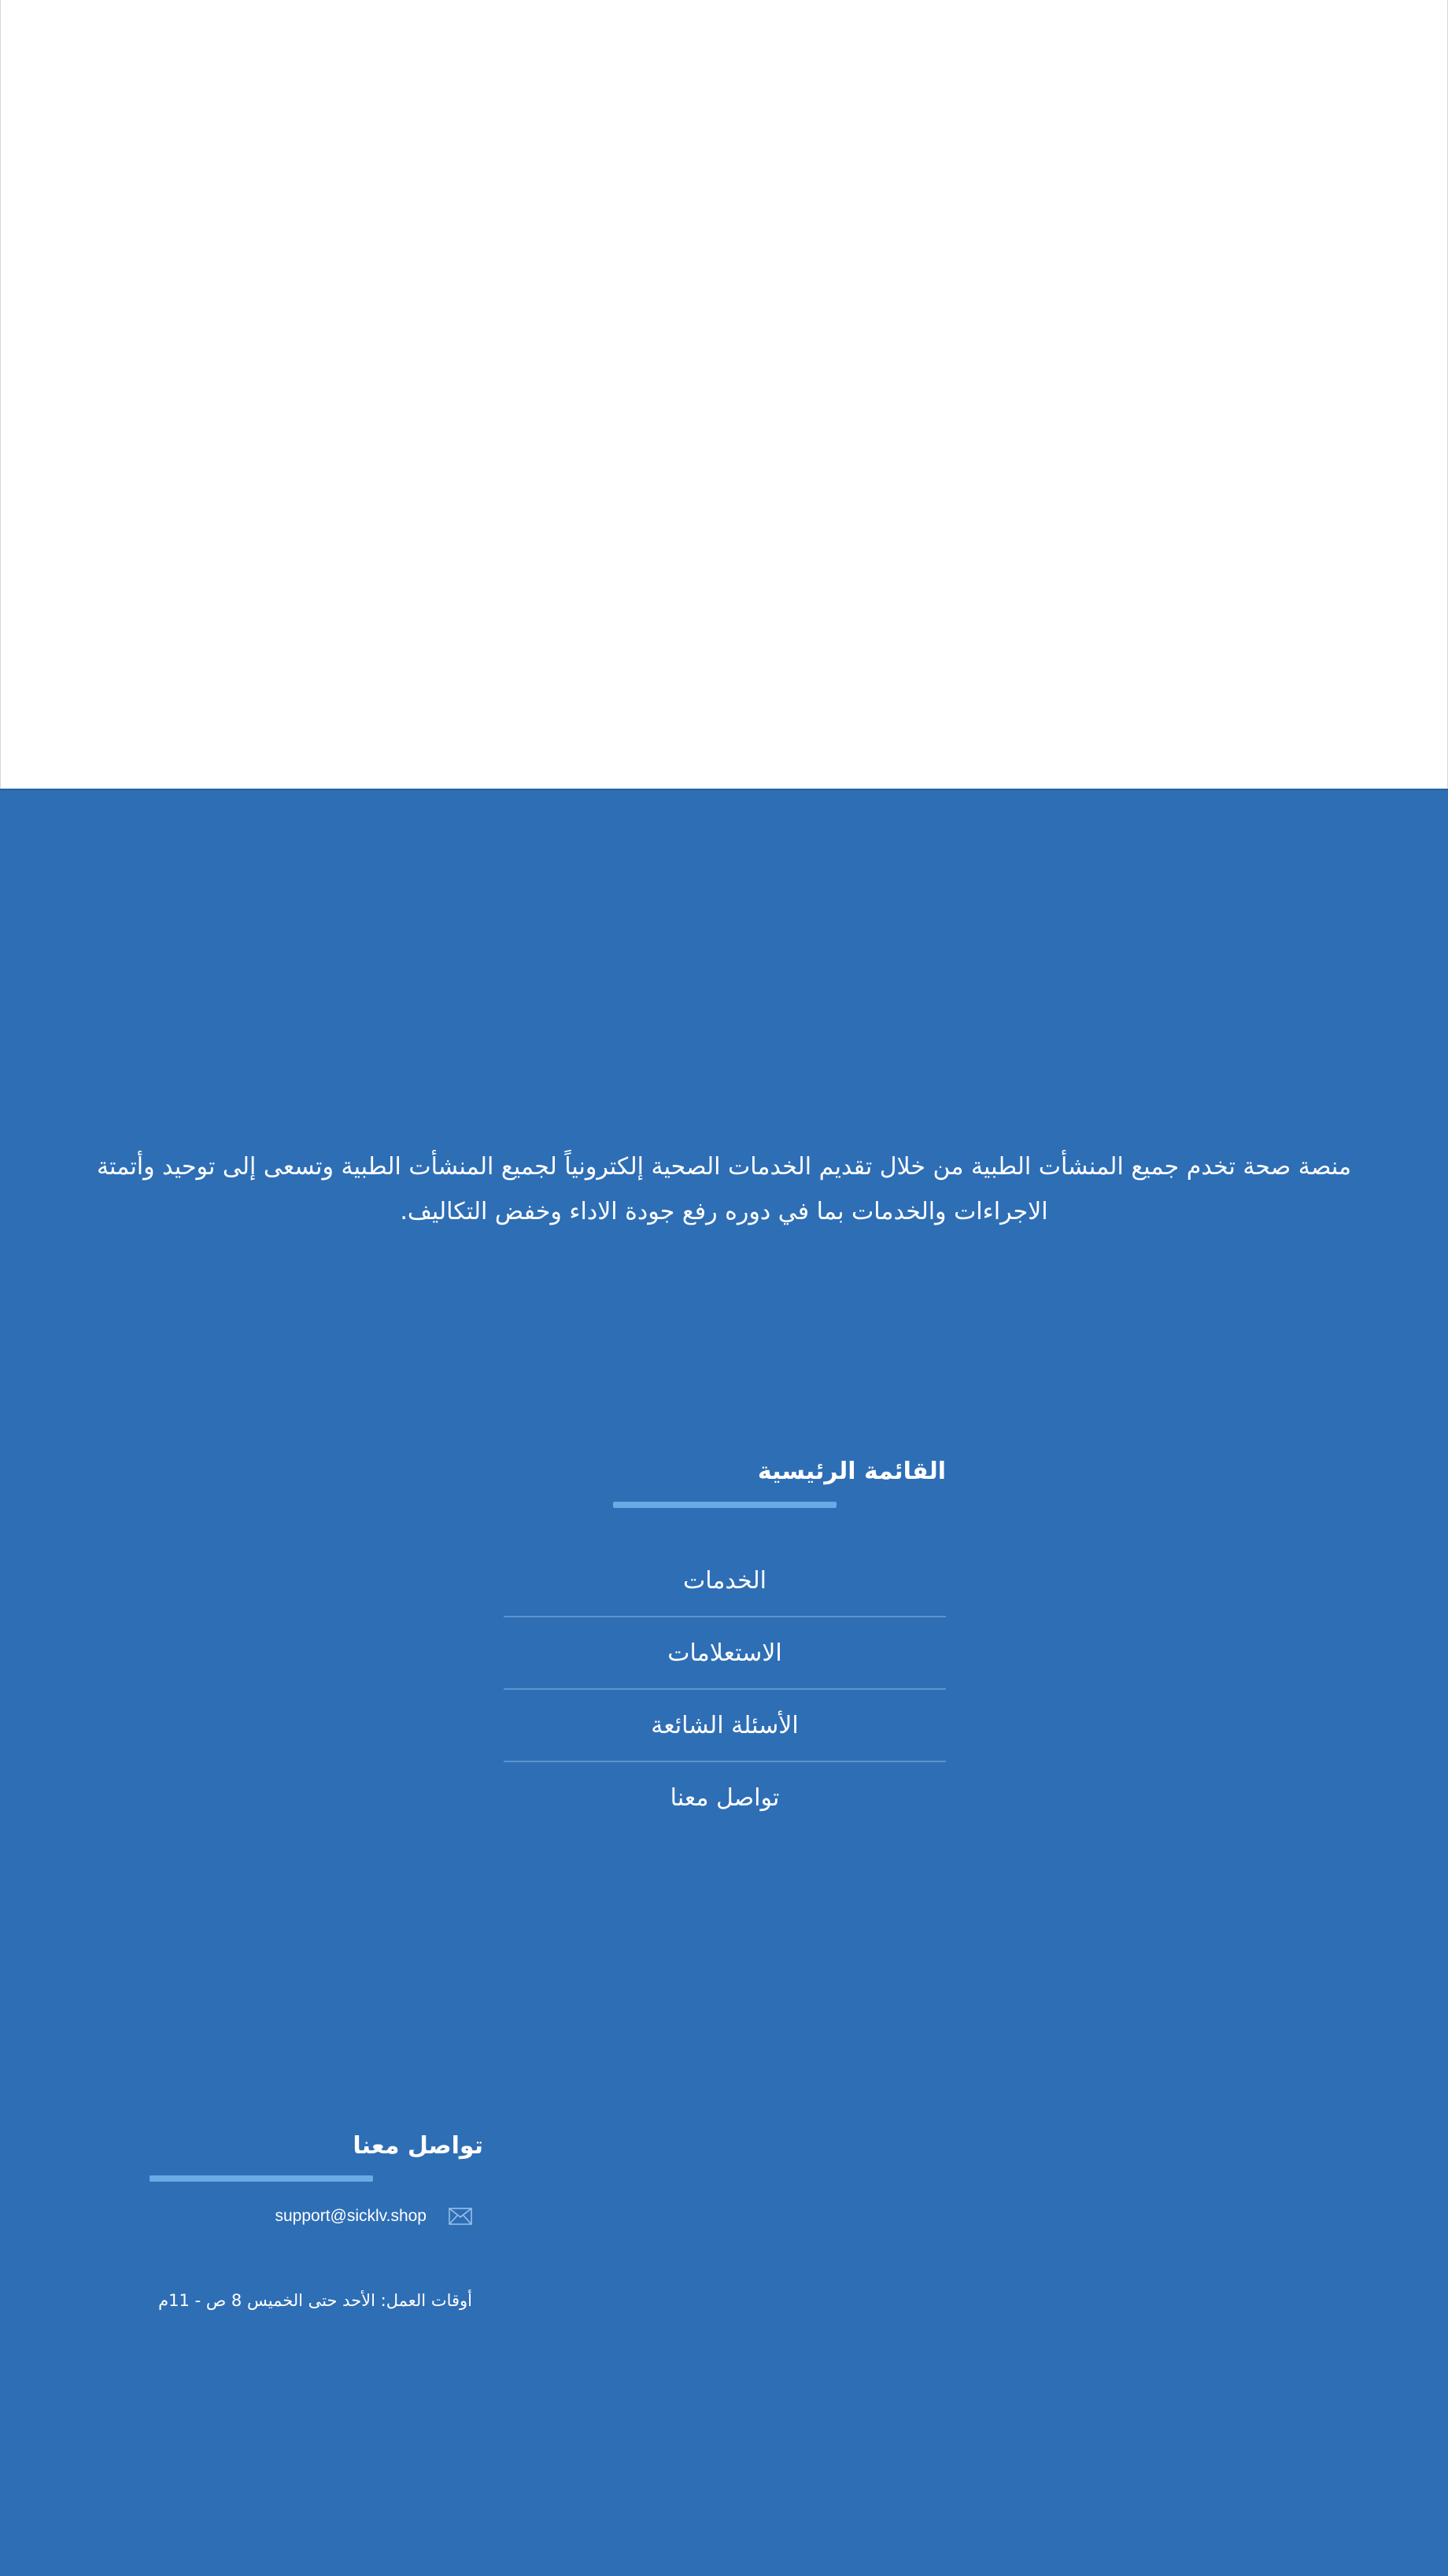 The image size is (1448, 2576). Describe the element at coordinates (261, 2178) in the screenshot. I see `contact-heading-underline` at that location.